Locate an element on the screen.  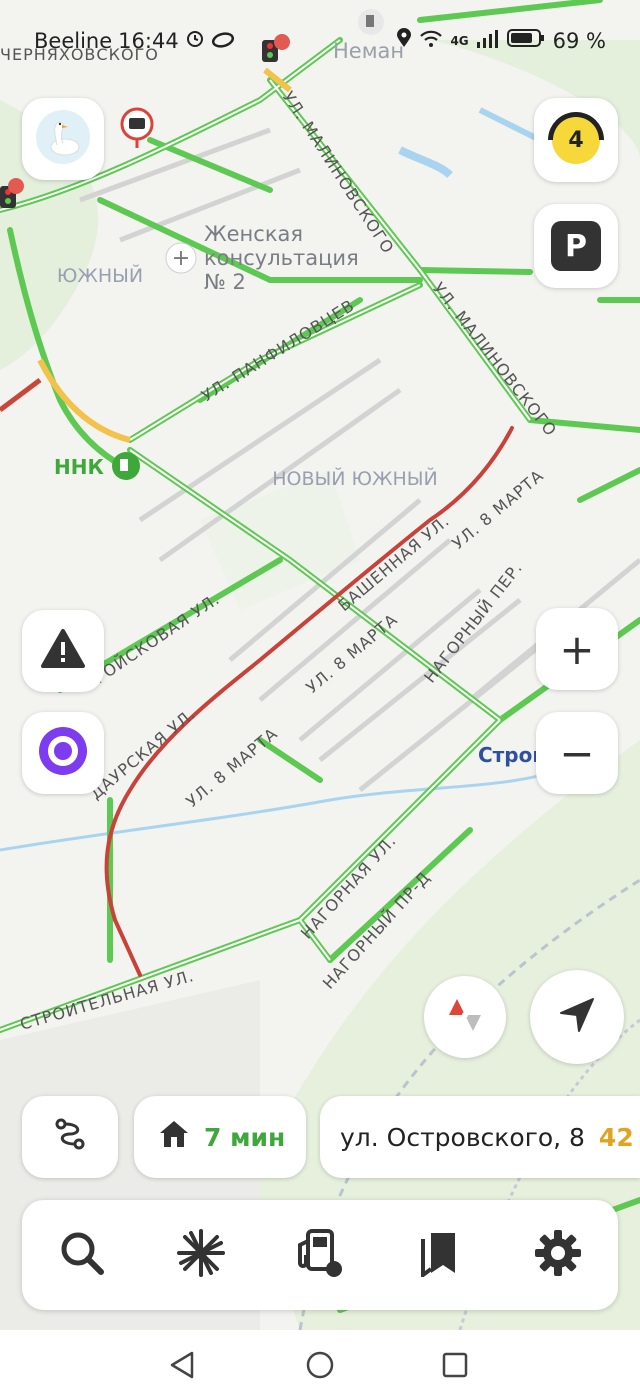
zoom-out-icon: − is located at coordinates (577, 753).